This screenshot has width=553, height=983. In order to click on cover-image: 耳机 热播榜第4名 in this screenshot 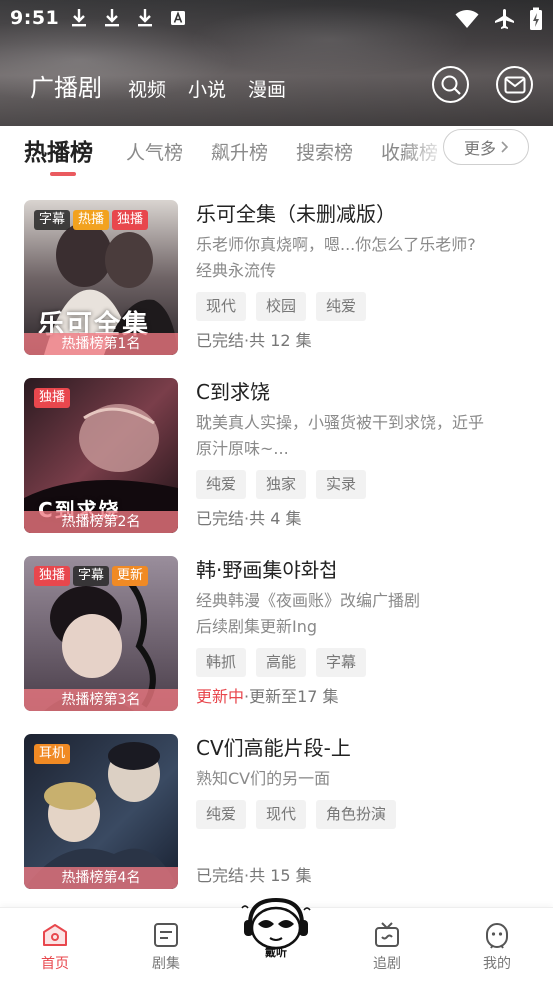, I will do `click(101, 811)`.